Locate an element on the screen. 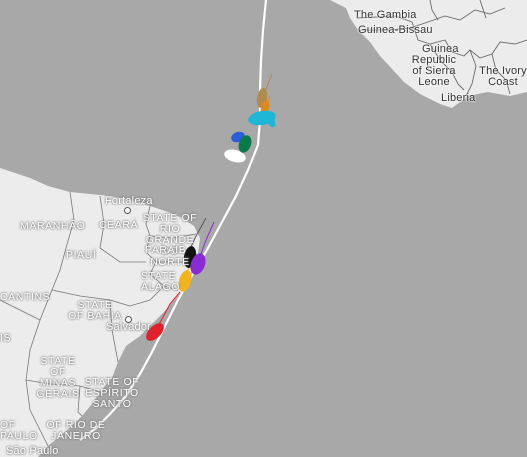 The image size is (527, 457). state-label-rio-grande-do-norte: STATE OF RIO GRANDE DO NORTE is located at coordinates (170, 240).